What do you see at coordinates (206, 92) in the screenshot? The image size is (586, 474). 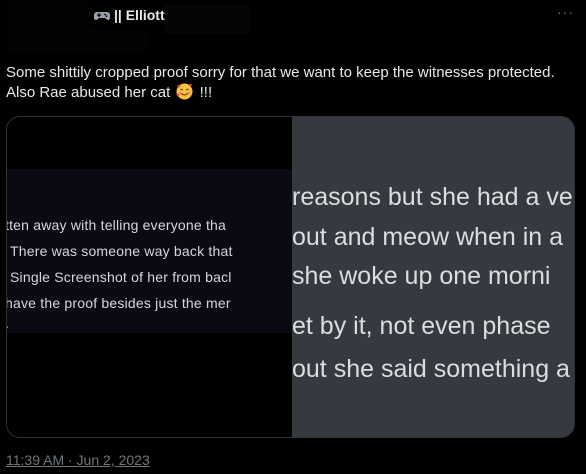 I see `tweet-text-exclaim: !!!` at bounding box center [206, 92].